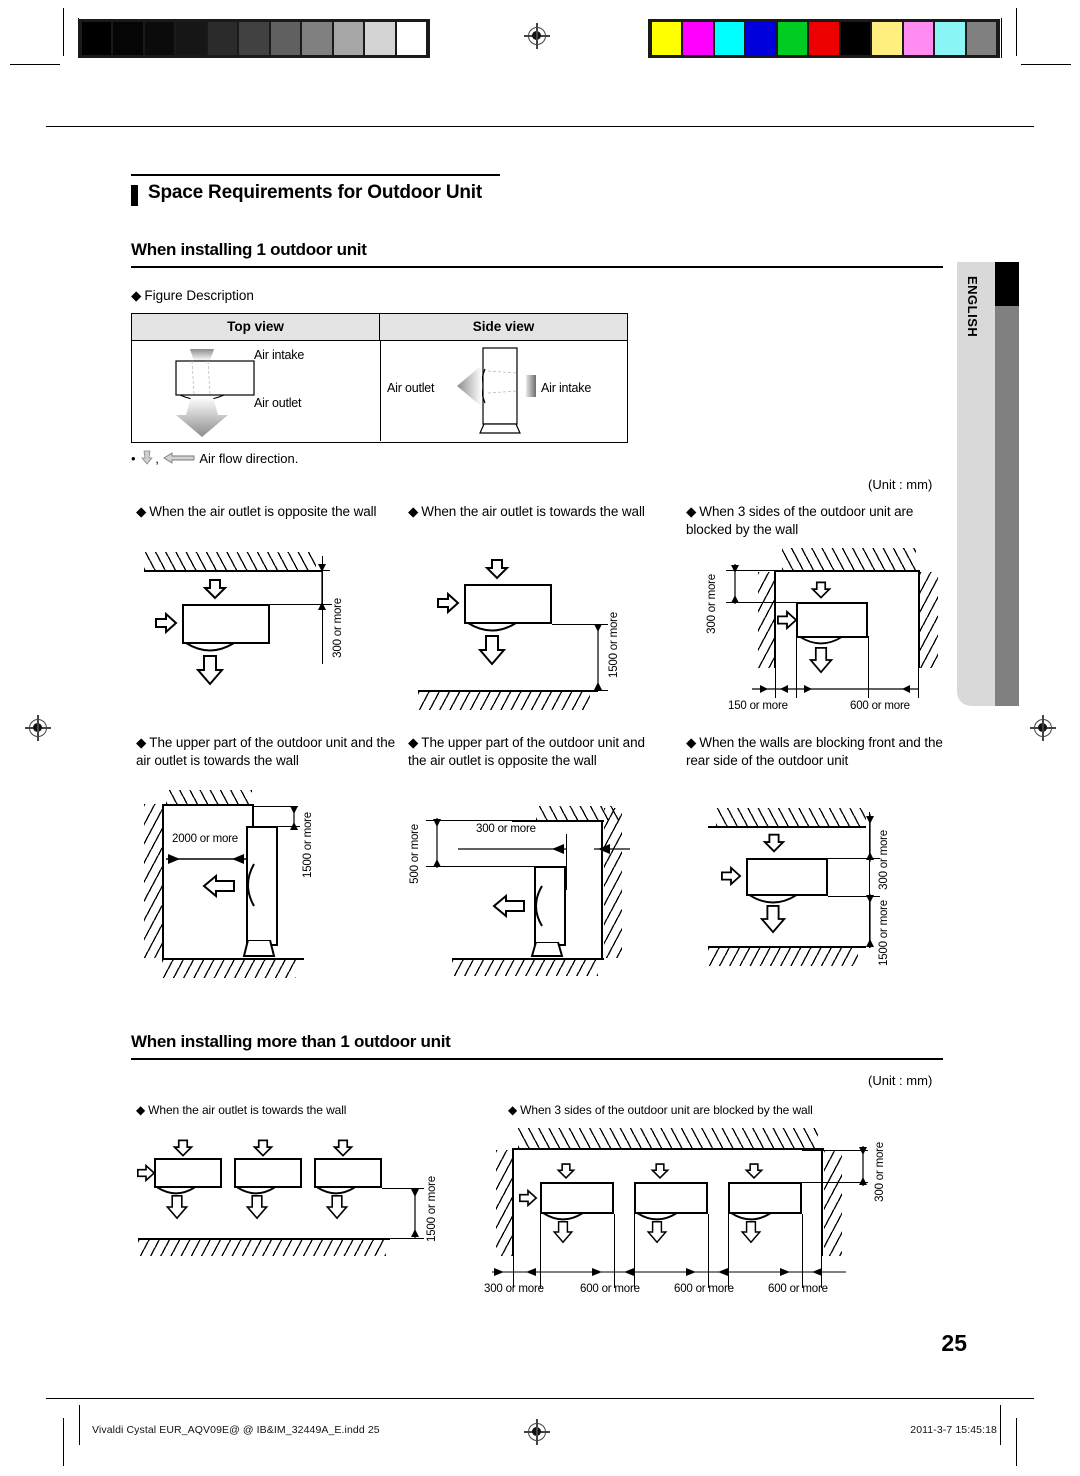 The image size is (1080, 1476). I want to click on side-view-outlet-label: Air outlet, so click(411, 388).